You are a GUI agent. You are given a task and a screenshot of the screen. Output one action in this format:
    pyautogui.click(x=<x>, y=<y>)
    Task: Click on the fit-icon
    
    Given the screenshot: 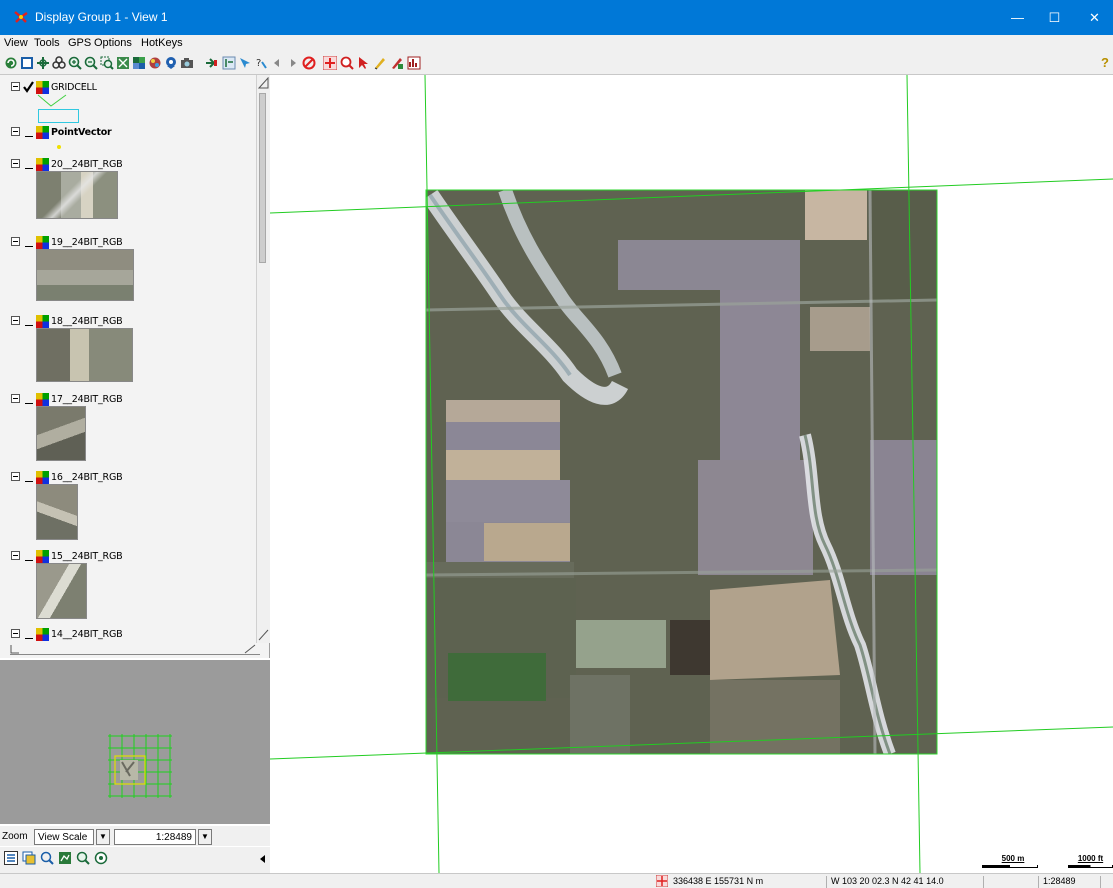 What is the action you would take?
    pyautogui.click(x=27, y=63)
    